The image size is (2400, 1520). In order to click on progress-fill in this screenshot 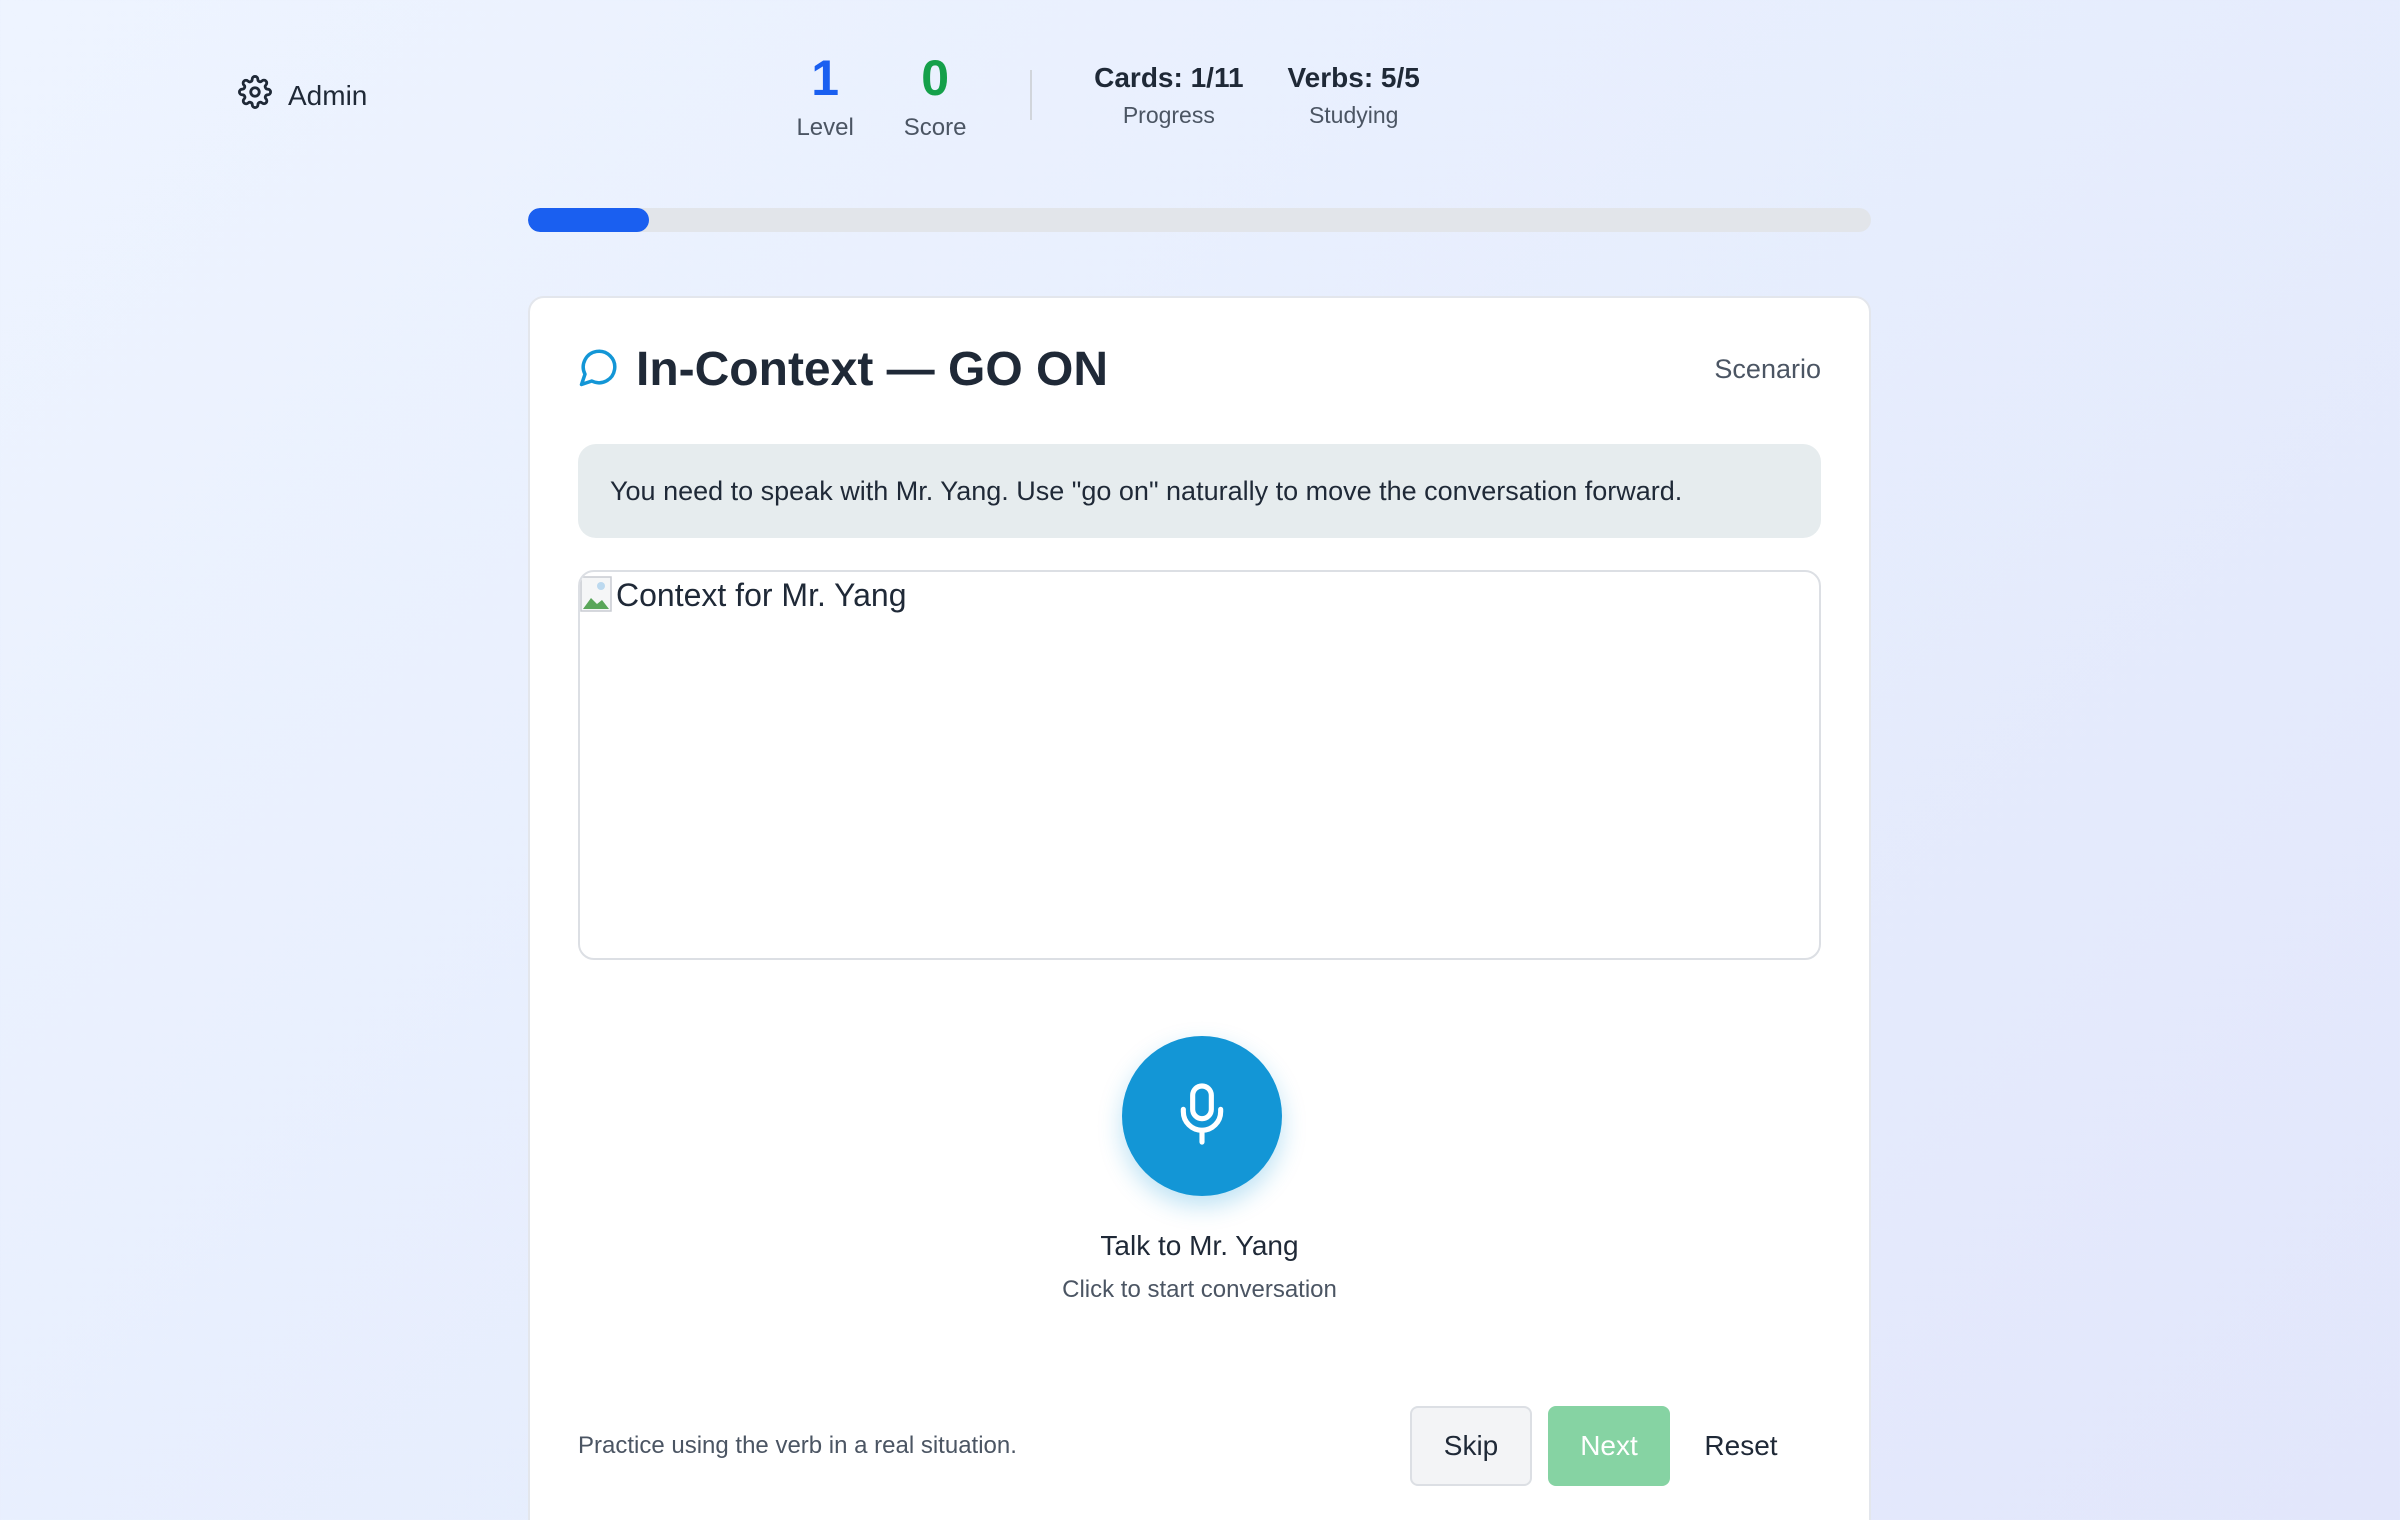, I will do `click(588, 220)`.